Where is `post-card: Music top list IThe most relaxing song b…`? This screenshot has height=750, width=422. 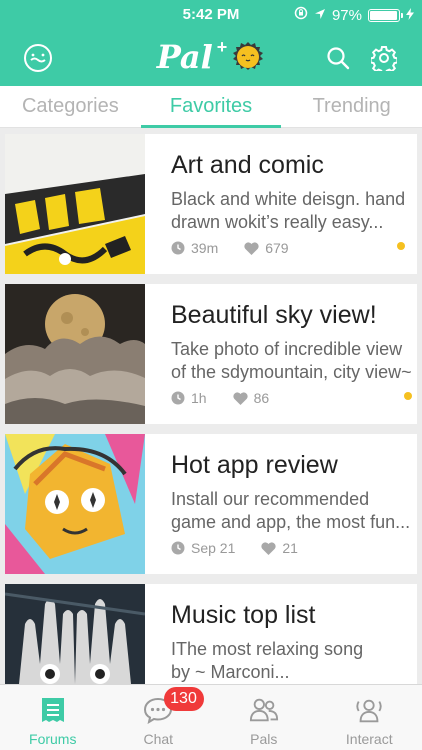
post-card: Music top list IThe most relaxing song b… is located at coordinates (211, 634).